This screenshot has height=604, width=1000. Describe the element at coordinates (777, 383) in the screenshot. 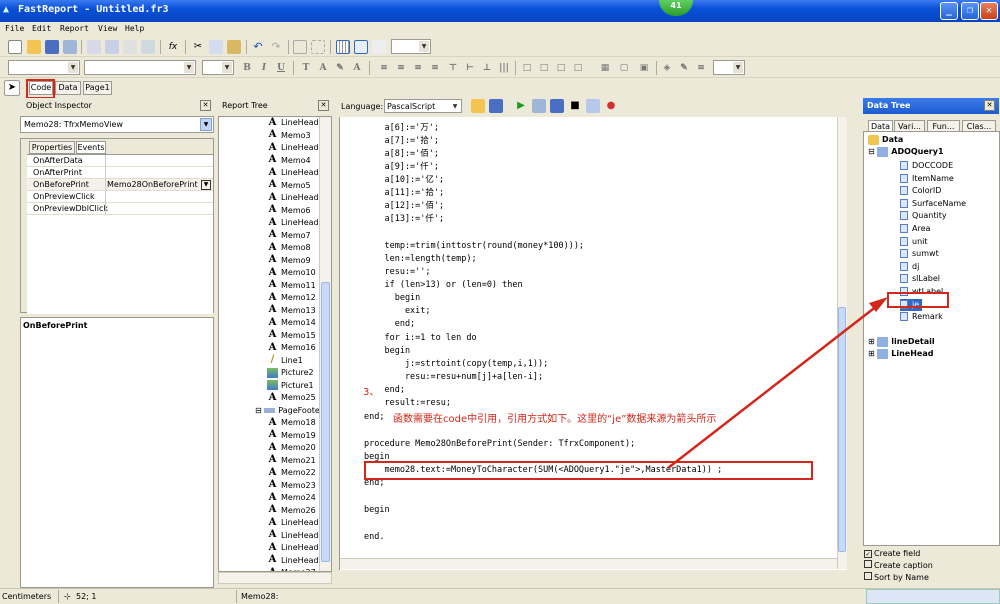

I see `annotation-arrow` at that location.